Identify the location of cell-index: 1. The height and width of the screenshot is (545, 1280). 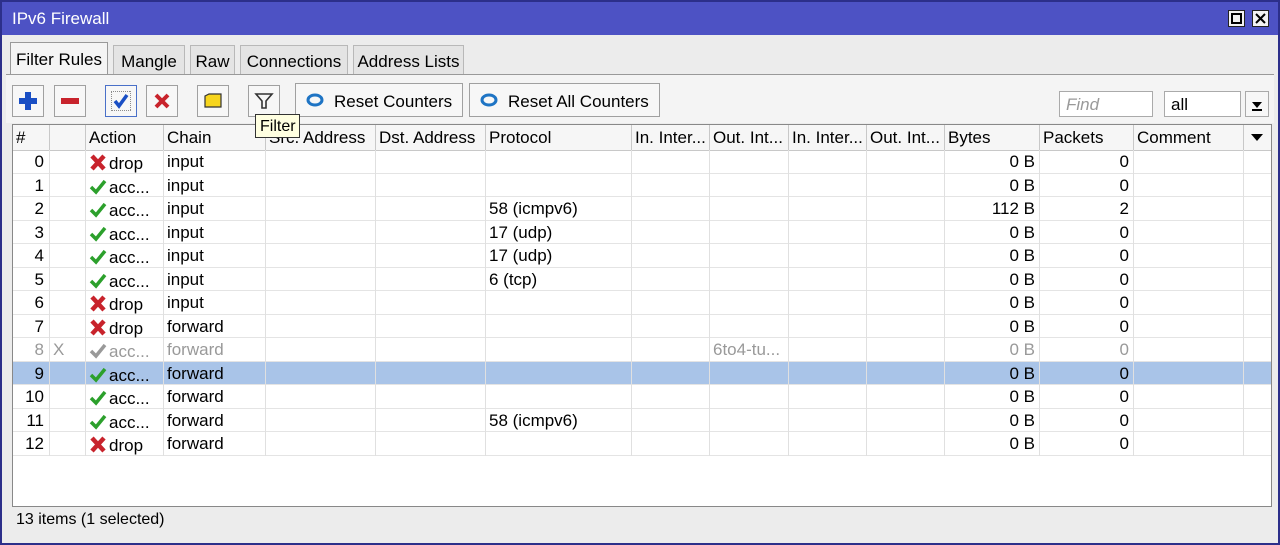
(31, 185).